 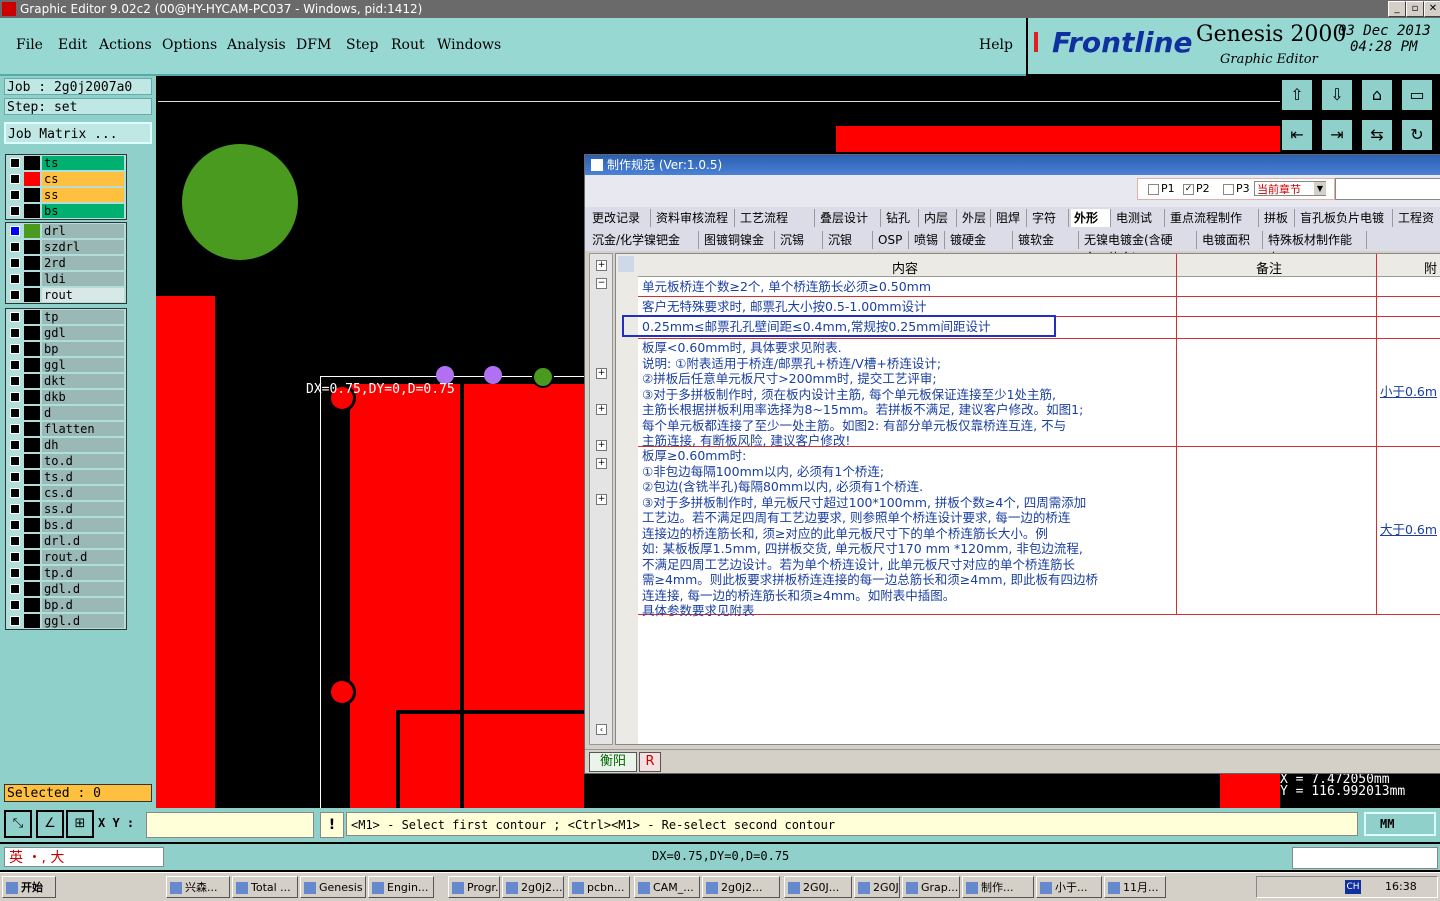 What do you see at coordinates (1188, 189) in the screenshot?
I see `p2-checkbox: ✓` at bounding box center [1188, 189].